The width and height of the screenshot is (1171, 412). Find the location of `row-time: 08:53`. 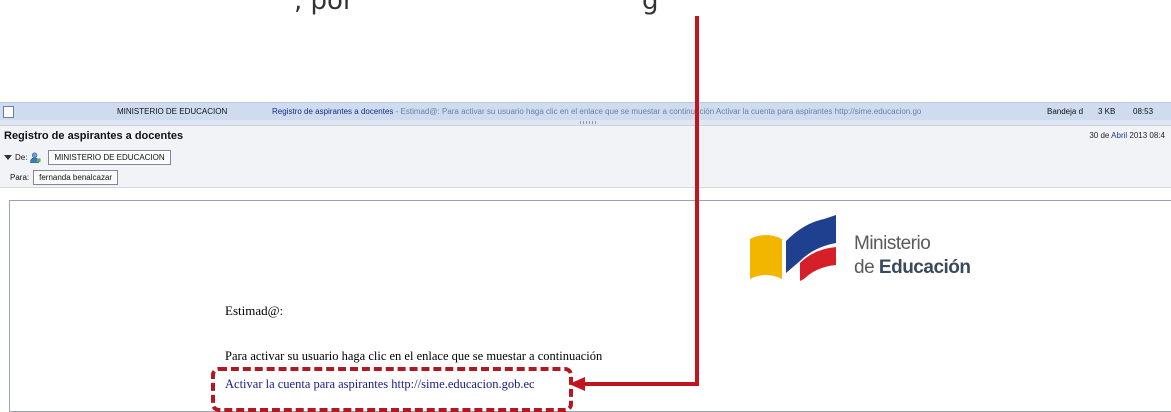

row-time: 08:53 is located at coordinates (1143, 111).